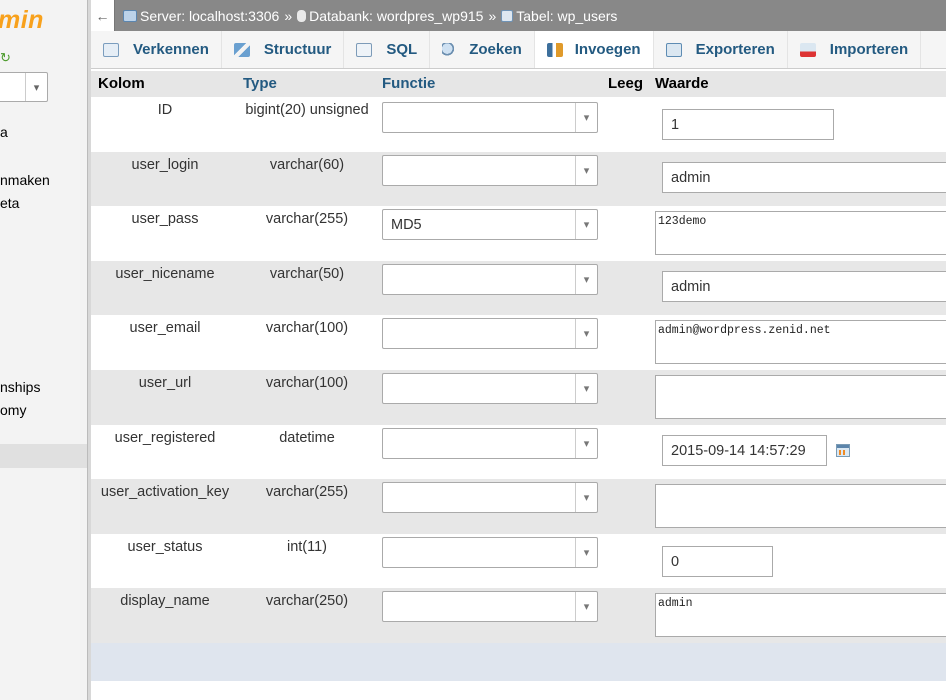 Image resolution: width=946 pixels, height=700 pixels. I want to click on tab-search: Zoeken, so click(482, 49).